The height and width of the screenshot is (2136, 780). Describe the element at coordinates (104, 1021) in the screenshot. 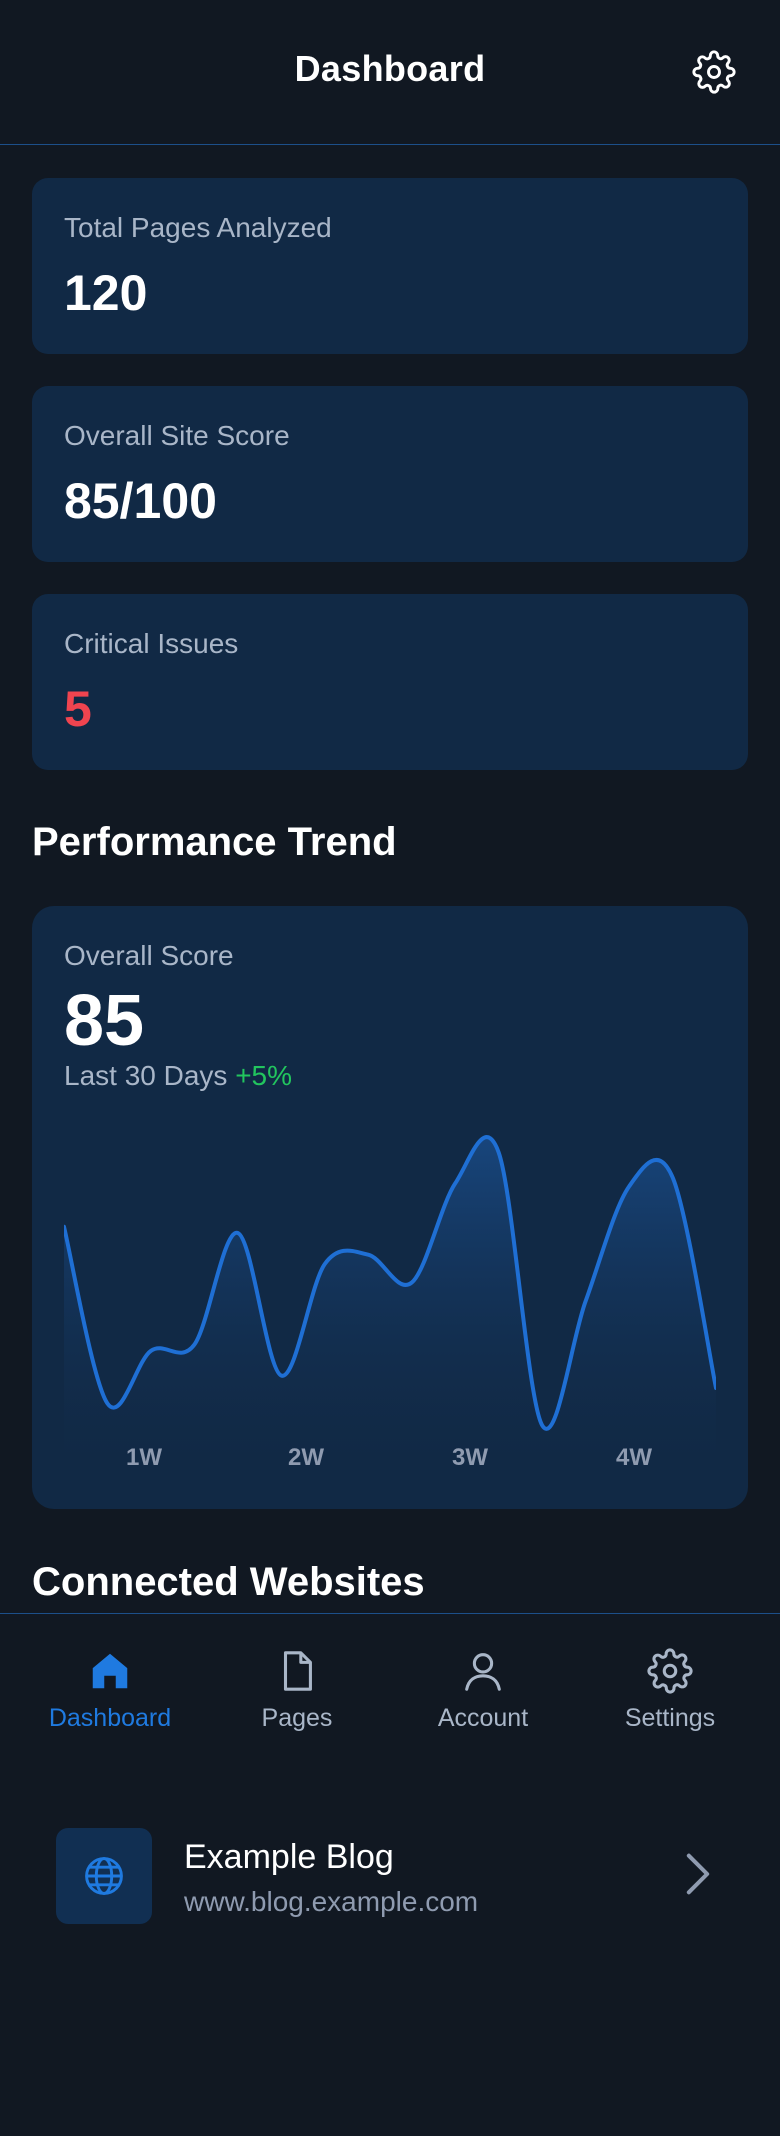

I see `overall-score: 85` at that location.